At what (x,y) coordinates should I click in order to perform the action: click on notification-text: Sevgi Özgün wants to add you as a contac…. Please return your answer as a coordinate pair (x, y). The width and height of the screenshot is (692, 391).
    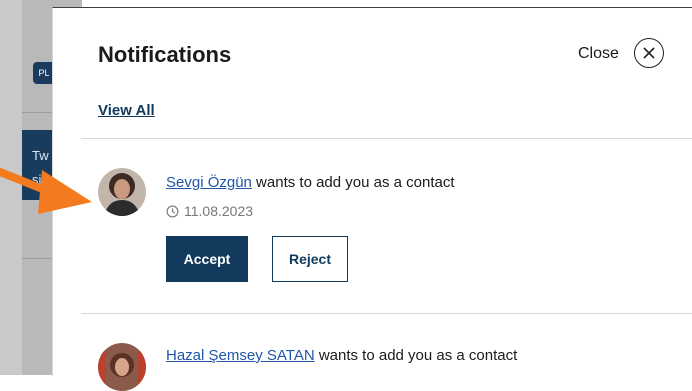
    Looking at the image, I should click on (310, 182).